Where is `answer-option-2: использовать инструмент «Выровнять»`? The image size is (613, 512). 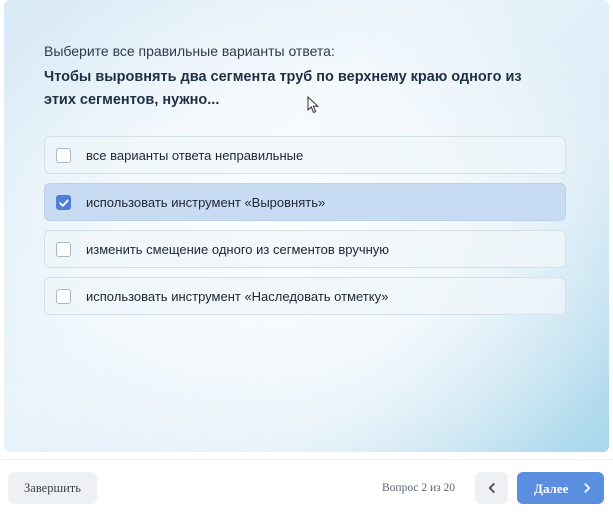 answer-option-2: использовать инструмент «Выровнять» is located at coordinates (305, 202).